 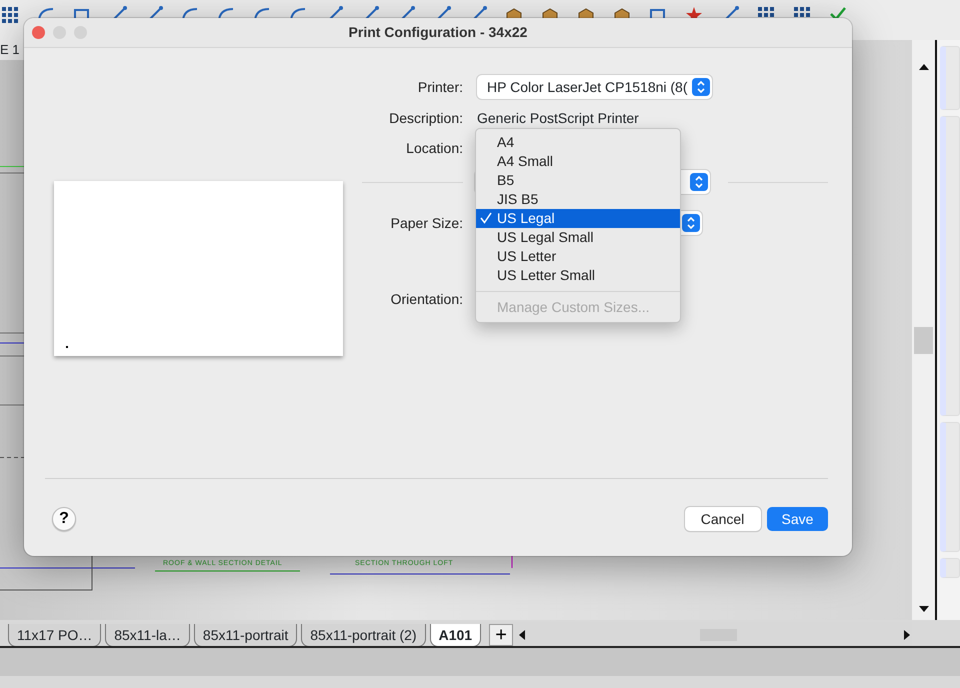 I want to click on field-label: Paper Size:, so click(x=426, y=223).